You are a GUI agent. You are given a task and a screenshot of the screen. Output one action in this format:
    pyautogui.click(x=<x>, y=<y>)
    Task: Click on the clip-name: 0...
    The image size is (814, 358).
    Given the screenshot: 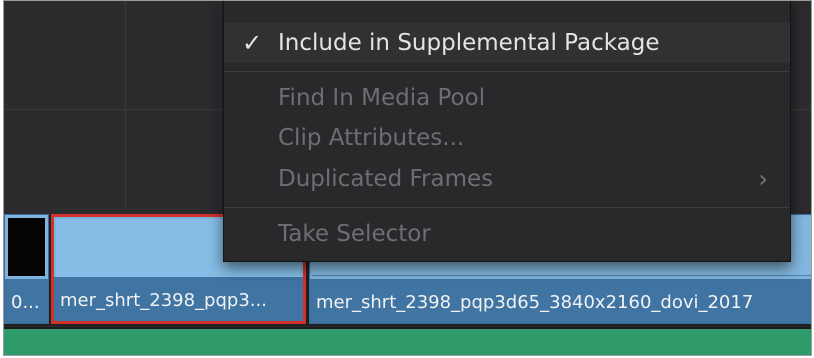 What is the action you would take?
    pyautogui.click(x=25, y=302)
    